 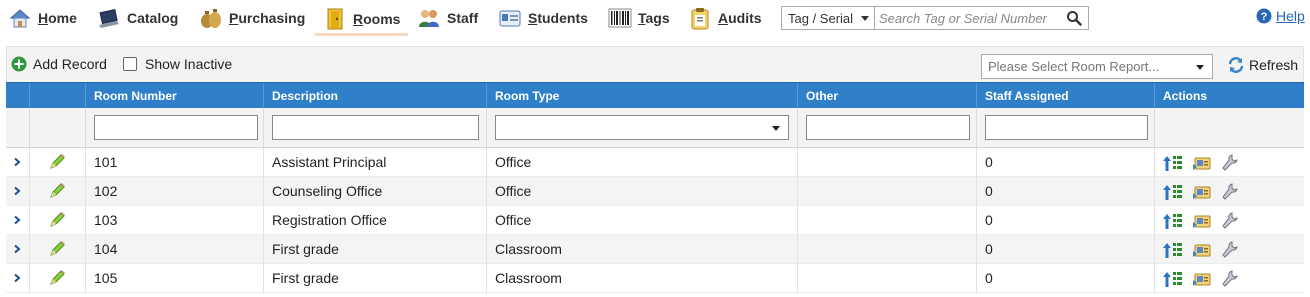 I want to click on nav-tags-accesskey: T, so click(x=642, y=18).